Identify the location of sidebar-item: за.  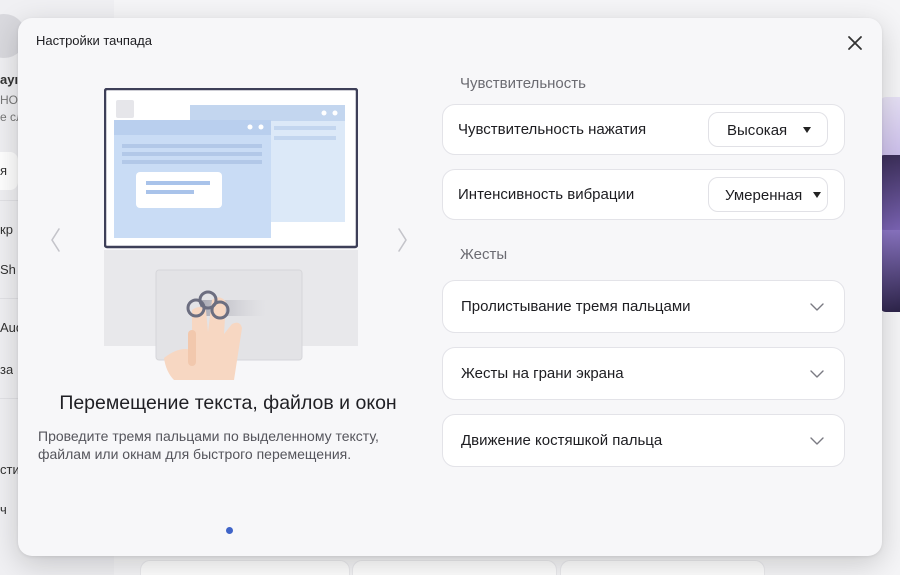
(6, 369).